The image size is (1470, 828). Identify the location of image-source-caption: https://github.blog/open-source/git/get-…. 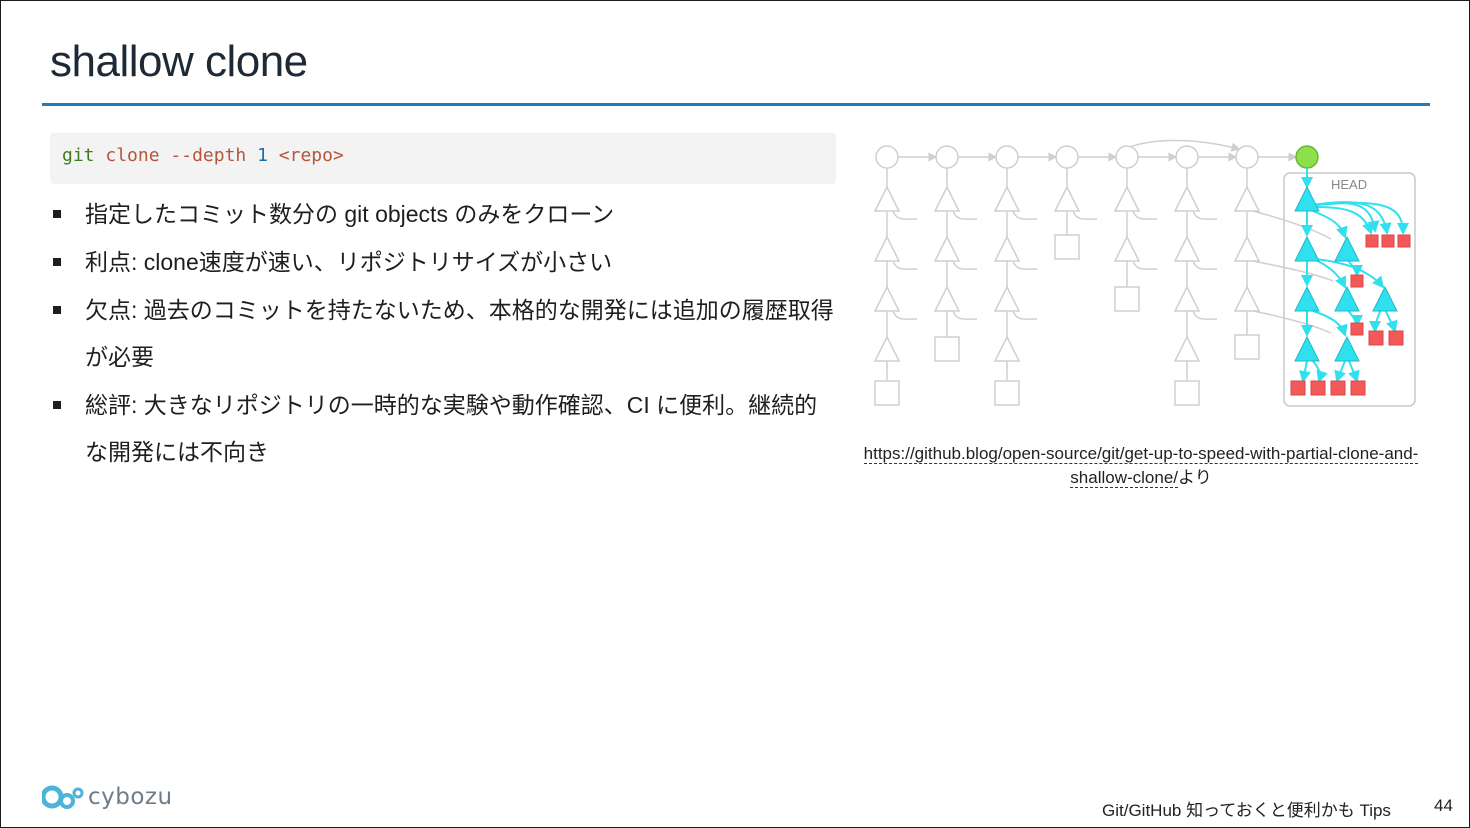
(1141, 466).